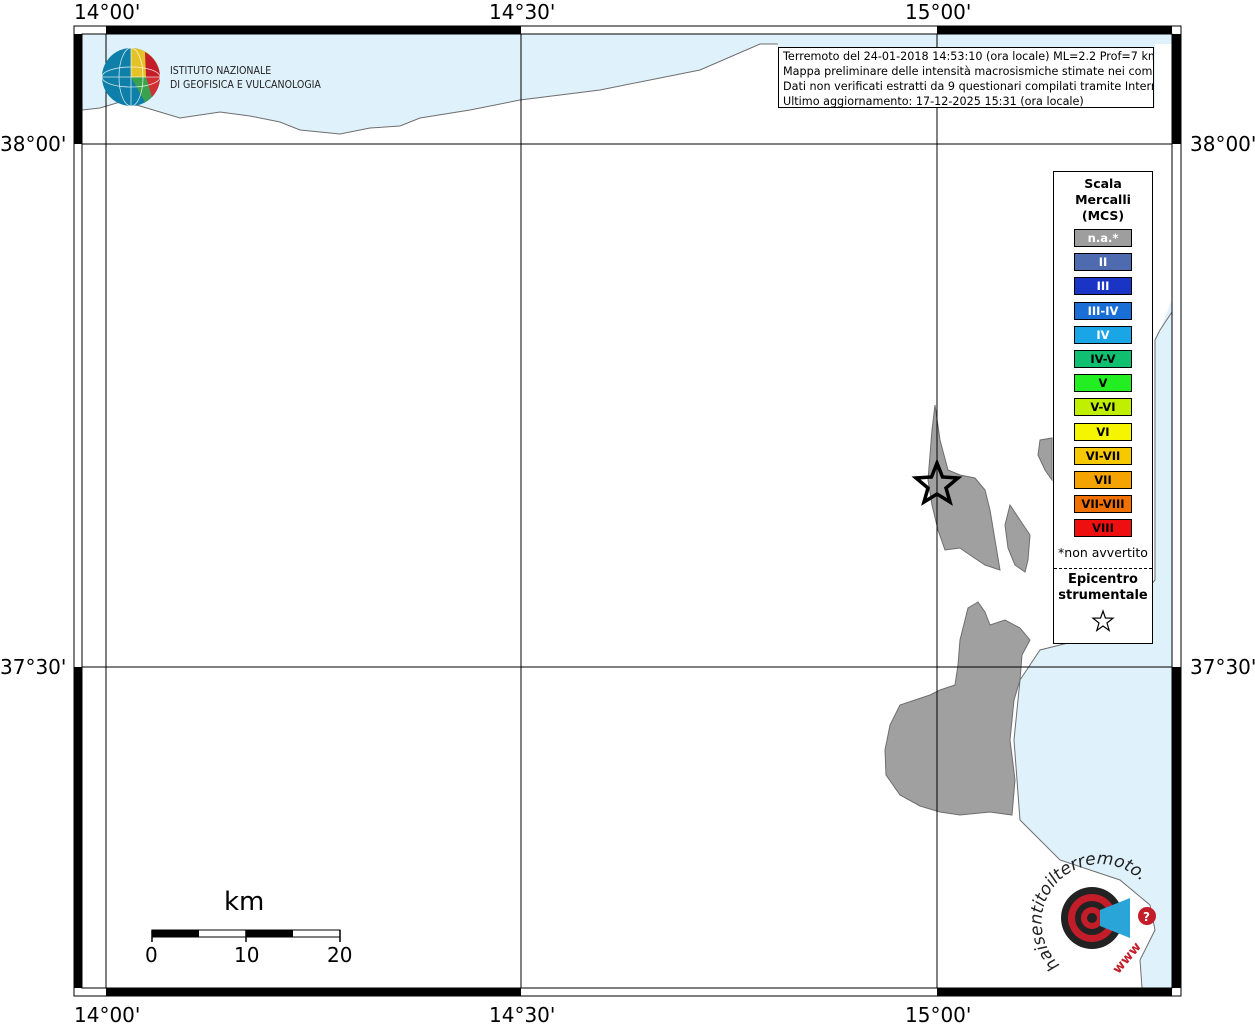 Image resolution: width=1255 pixels, height=1027 pixels. I want to click on legend-epicenter-label: Epicentro strumentale, so click(1103, 588).